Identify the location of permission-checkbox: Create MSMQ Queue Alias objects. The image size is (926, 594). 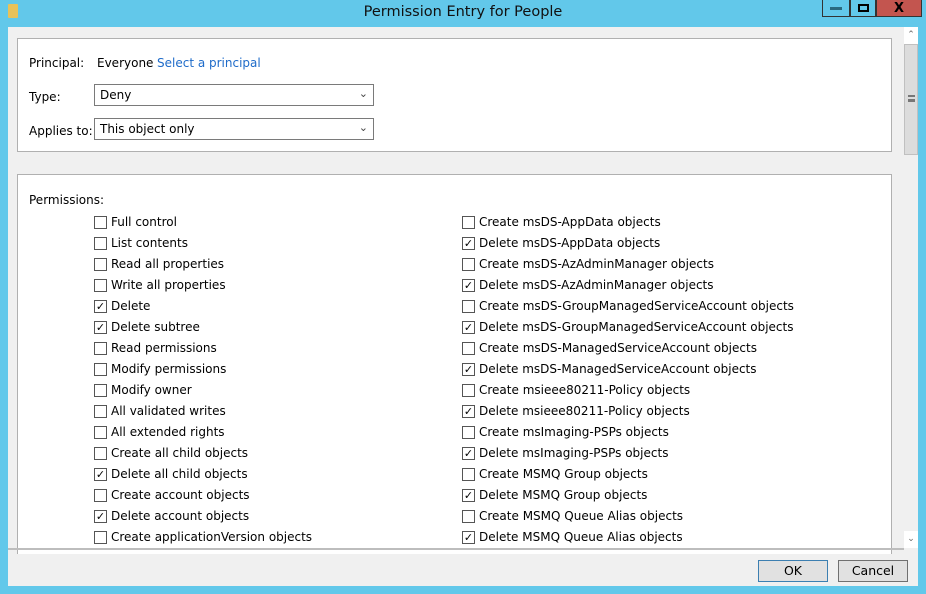
(572, 516).